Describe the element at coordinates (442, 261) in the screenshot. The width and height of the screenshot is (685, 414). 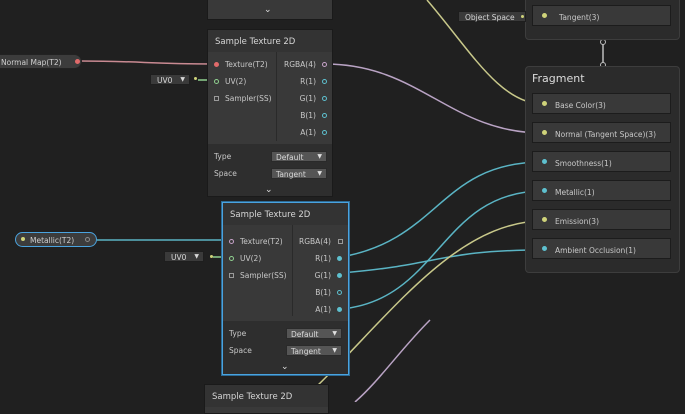
I see `wire-ao` at that location.